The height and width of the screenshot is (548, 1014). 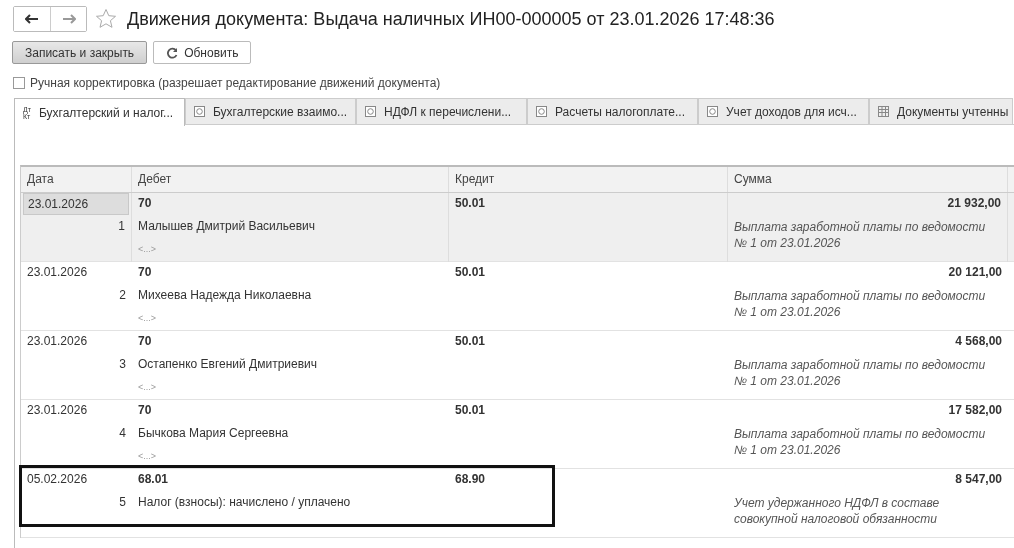 What do you see at coordinates (122, 502) in the screenshot?
I see `row-number: 5` at bounding box center [122, 502].